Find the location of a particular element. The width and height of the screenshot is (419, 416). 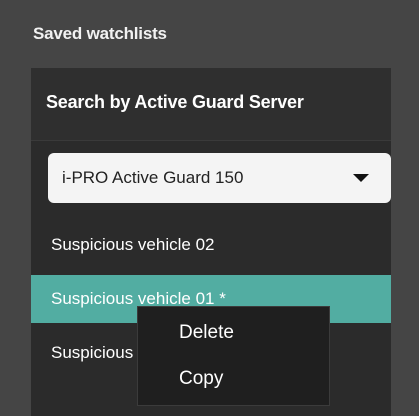

list-item: Suspicious vehicle 02 is located at coordinates (211, 245).